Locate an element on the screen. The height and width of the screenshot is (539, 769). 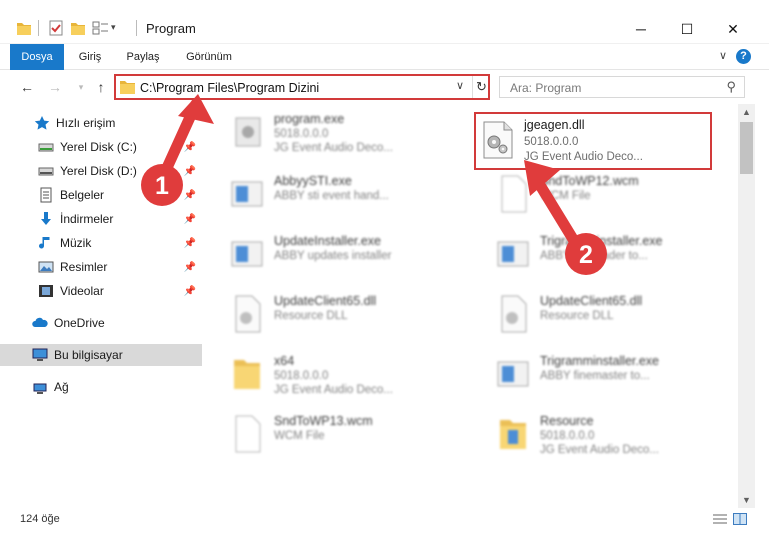
forward-arrow-icon: → is located at coordinates (55, 87).